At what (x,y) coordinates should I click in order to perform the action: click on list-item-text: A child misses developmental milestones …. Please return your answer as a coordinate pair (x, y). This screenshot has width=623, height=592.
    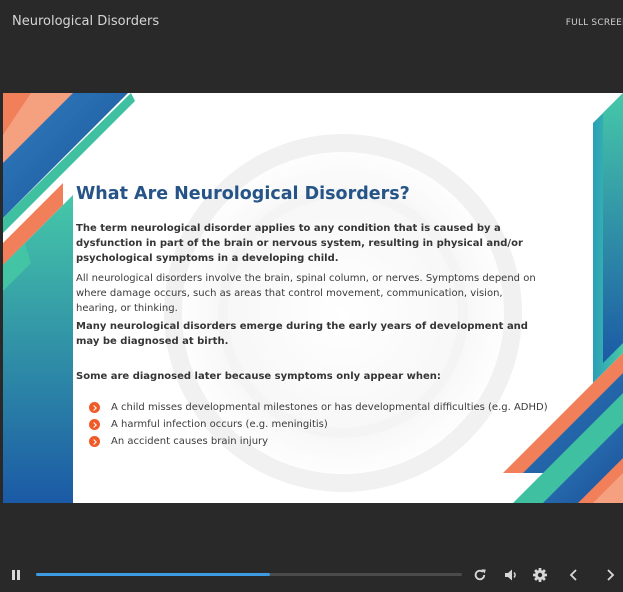
    Looking at the image, I should click on (329, 407).